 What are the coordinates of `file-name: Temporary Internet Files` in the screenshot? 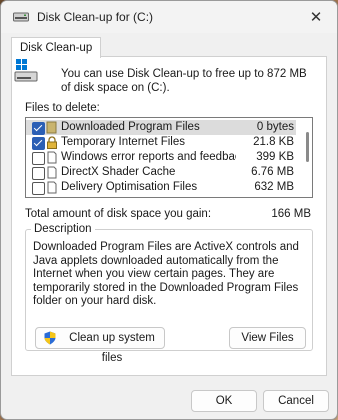 It's located at (123, 142).